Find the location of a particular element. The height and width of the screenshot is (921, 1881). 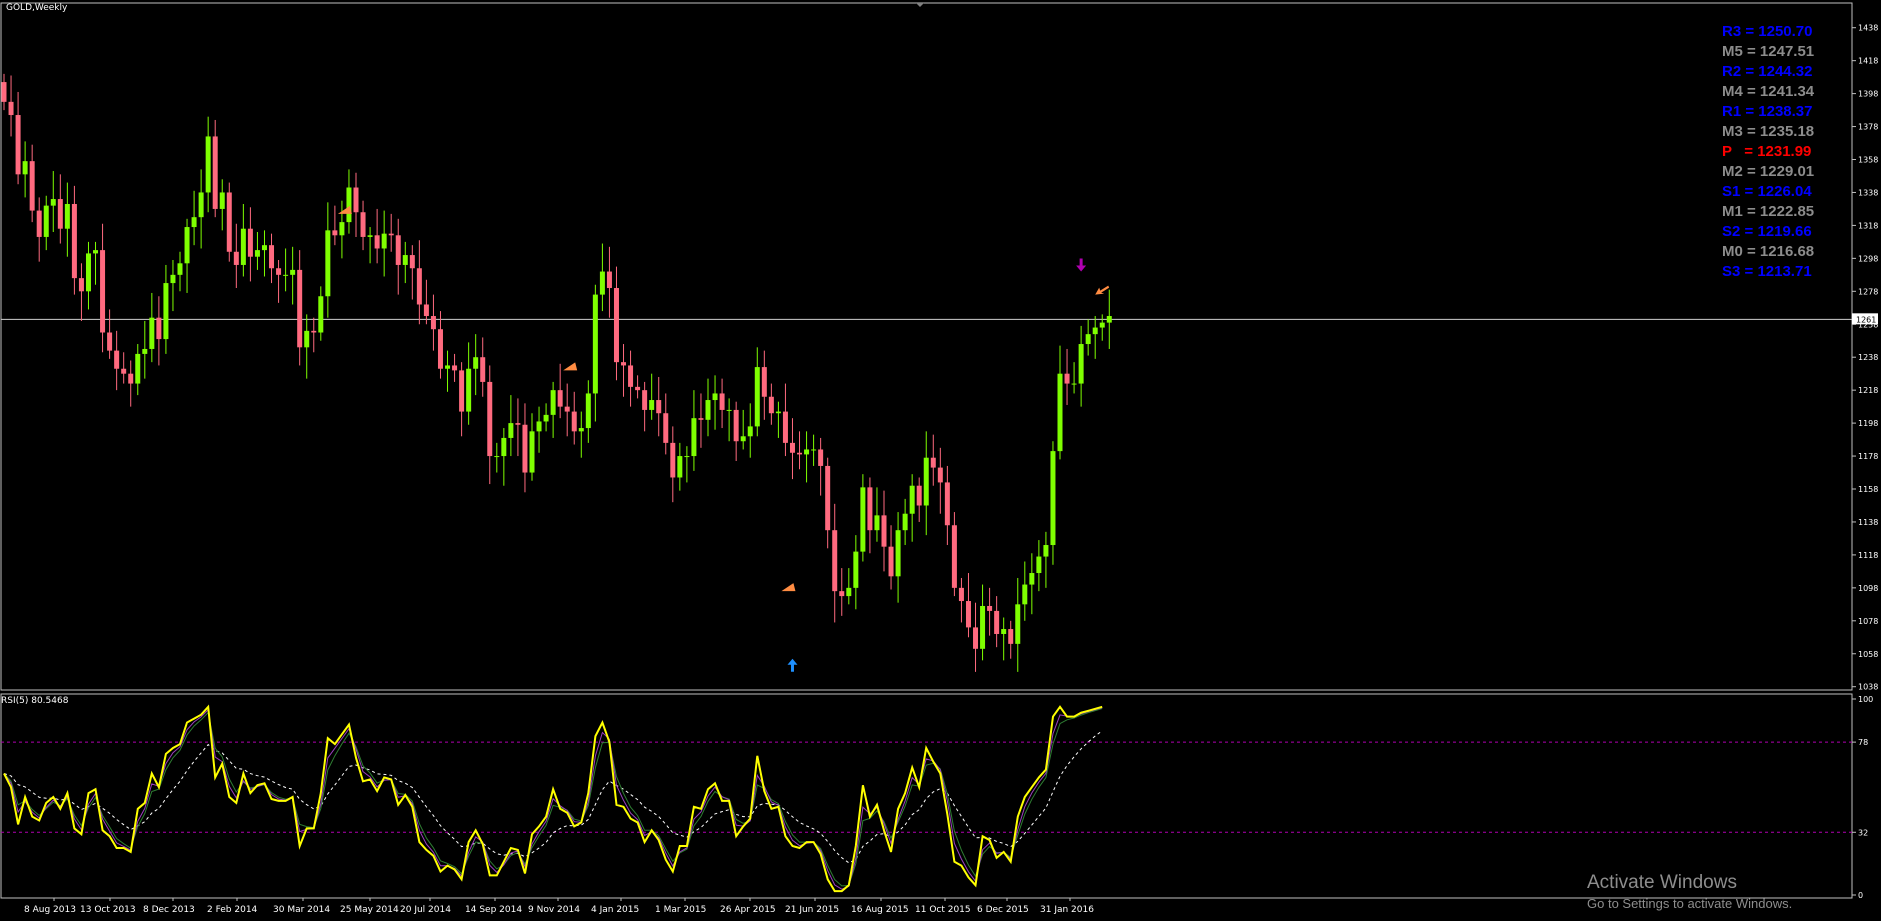

pivot-level: R2 = 1244.32 is located at coordinates (1767, 71).